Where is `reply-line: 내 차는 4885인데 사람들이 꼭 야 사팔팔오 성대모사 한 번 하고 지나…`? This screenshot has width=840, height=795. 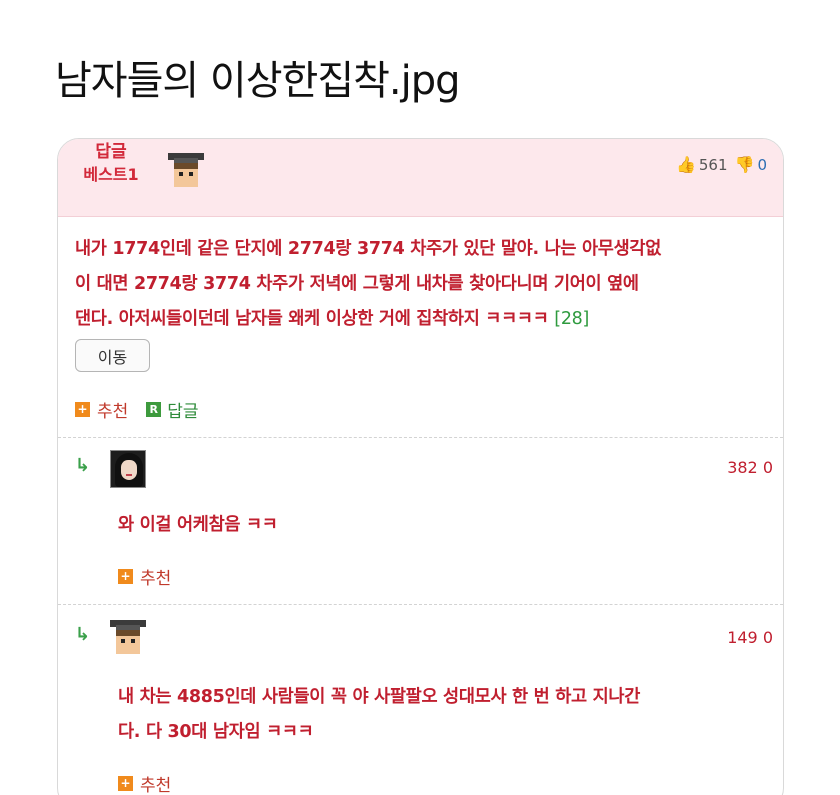
reply-line: 내 차는 4885인데 사람들이 꼭 야 사팔팔오 성대모사 한 번 하고 지나… is located at coordinates (379, 697).